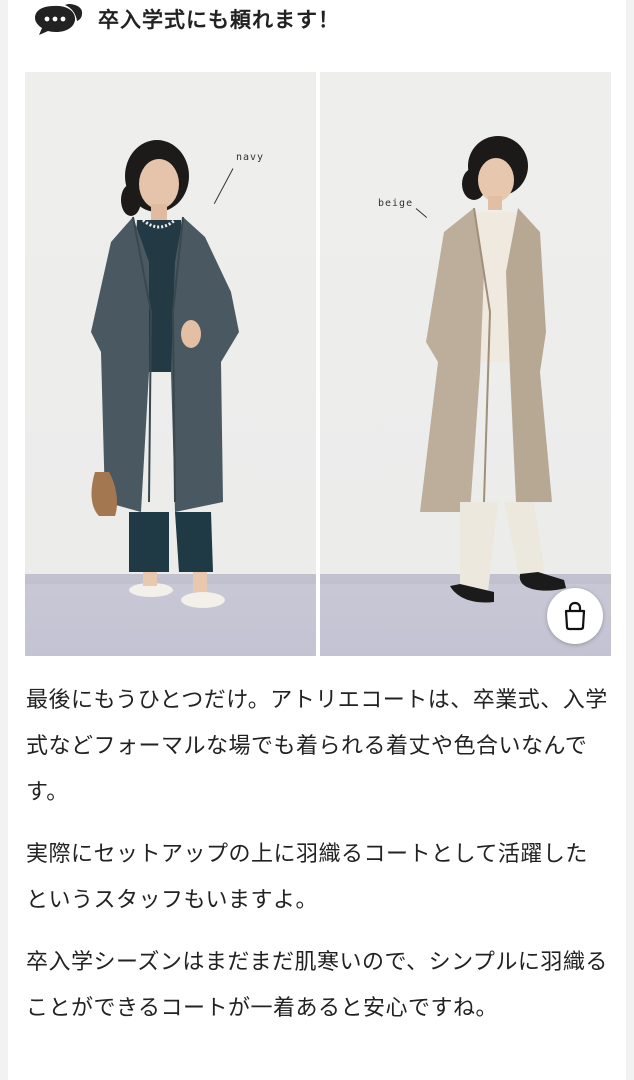 Image resolution: width=634 pixels, height=1080 pixels. I want to click on color-label-navy: navy, so click(250, 157).